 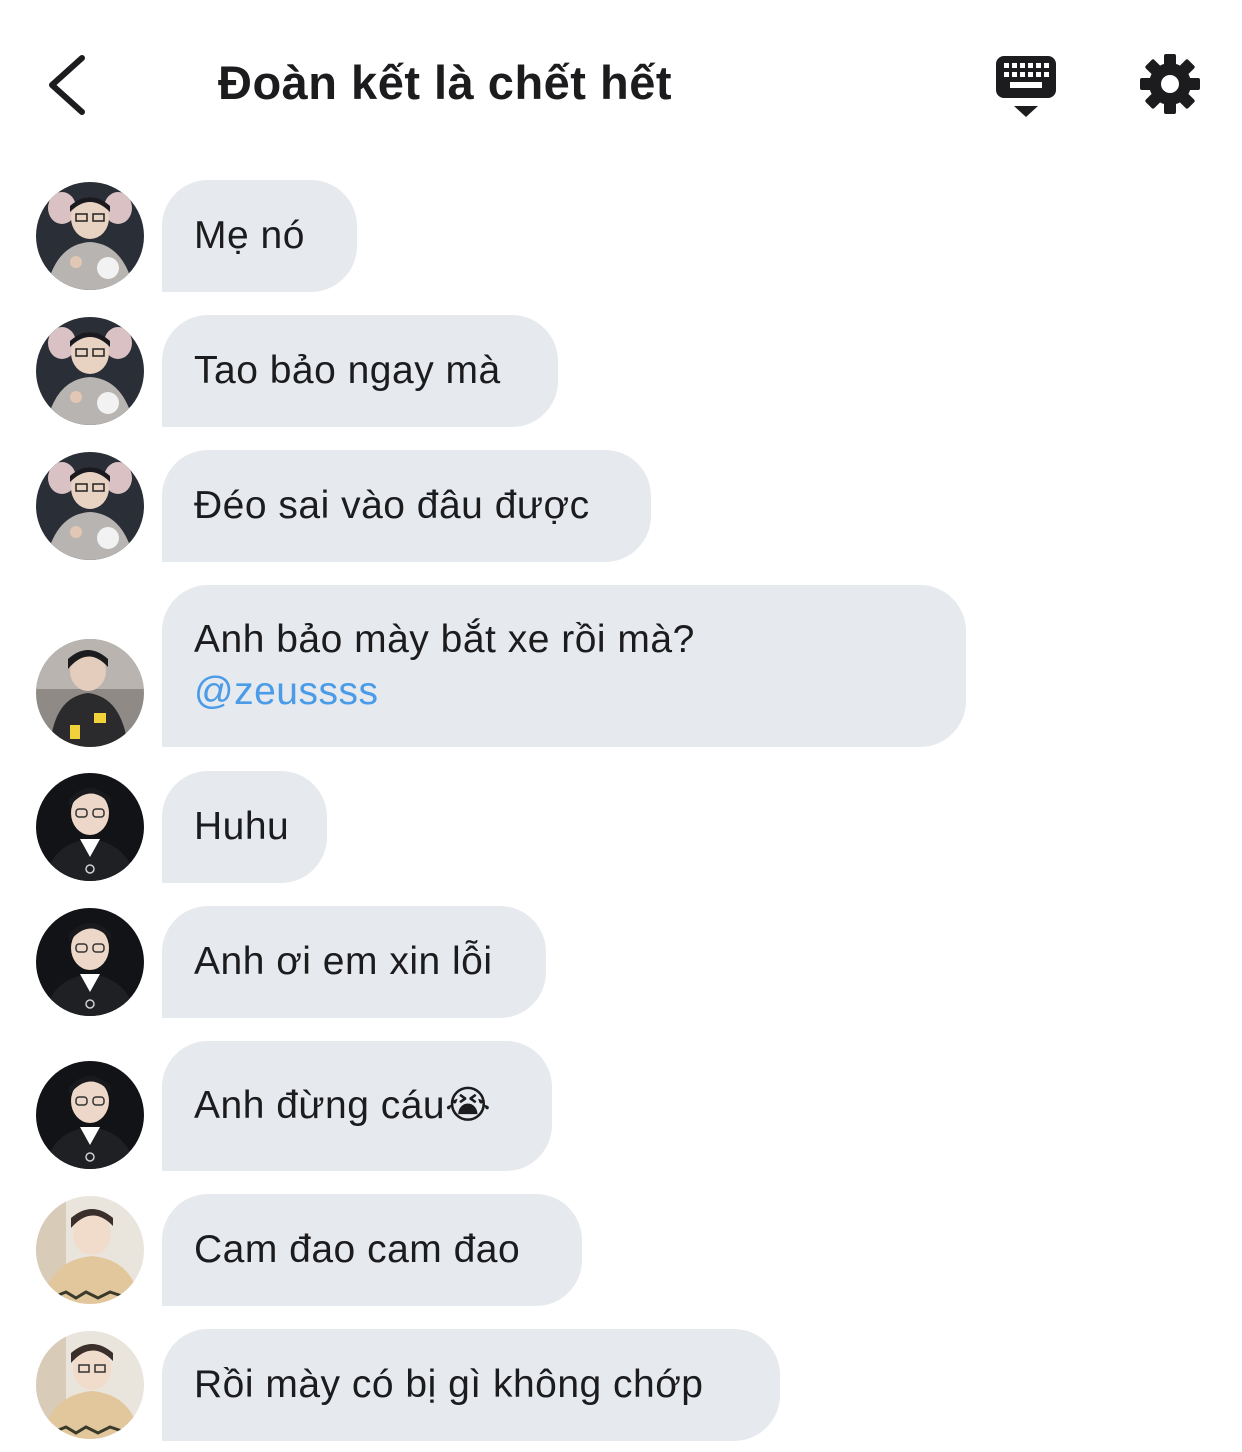 I want to click on message-row: Rồi mày có bị gì không chớp, so click(x=621, y=1385).